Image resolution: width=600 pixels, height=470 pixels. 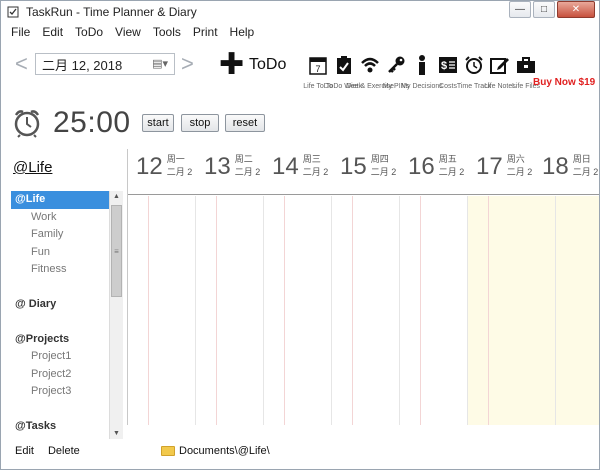 I want to click on tool-diet-exercise: Diet & Exercise, so click(x=370, y=71).